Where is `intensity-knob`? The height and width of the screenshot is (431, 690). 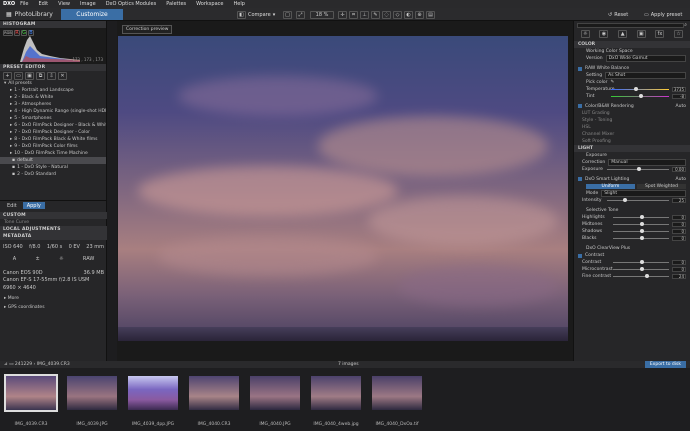
intensity-knob is located at coordinates (624, 200).